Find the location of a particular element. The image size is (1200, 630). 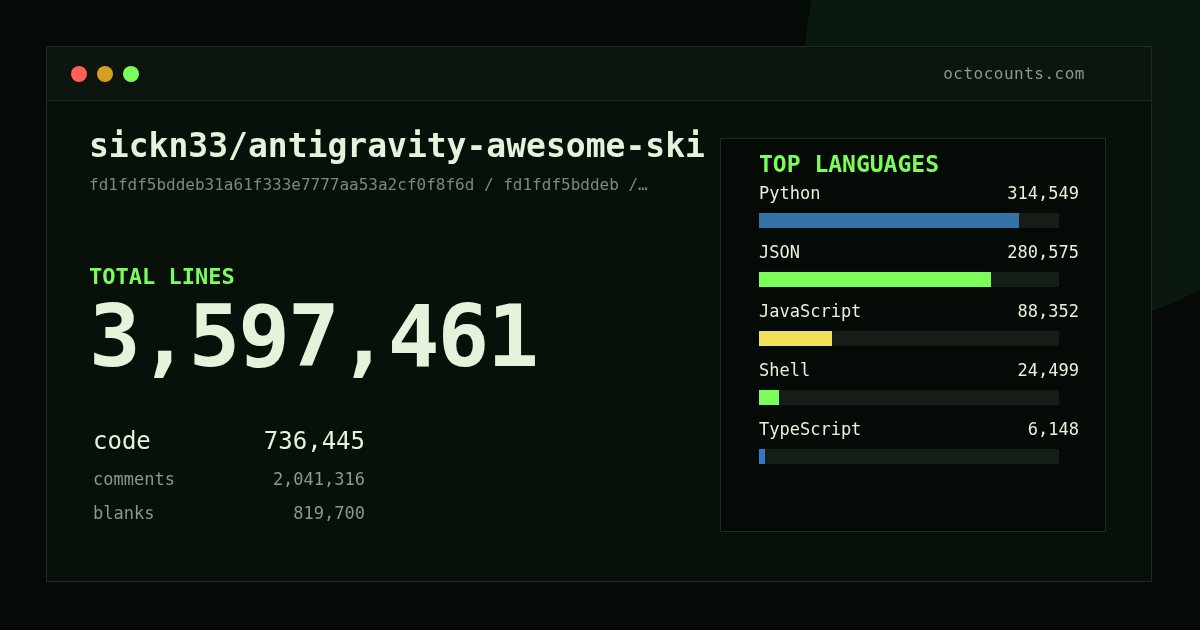

stat-value: 736,445 is located at coordinates (313, 441).